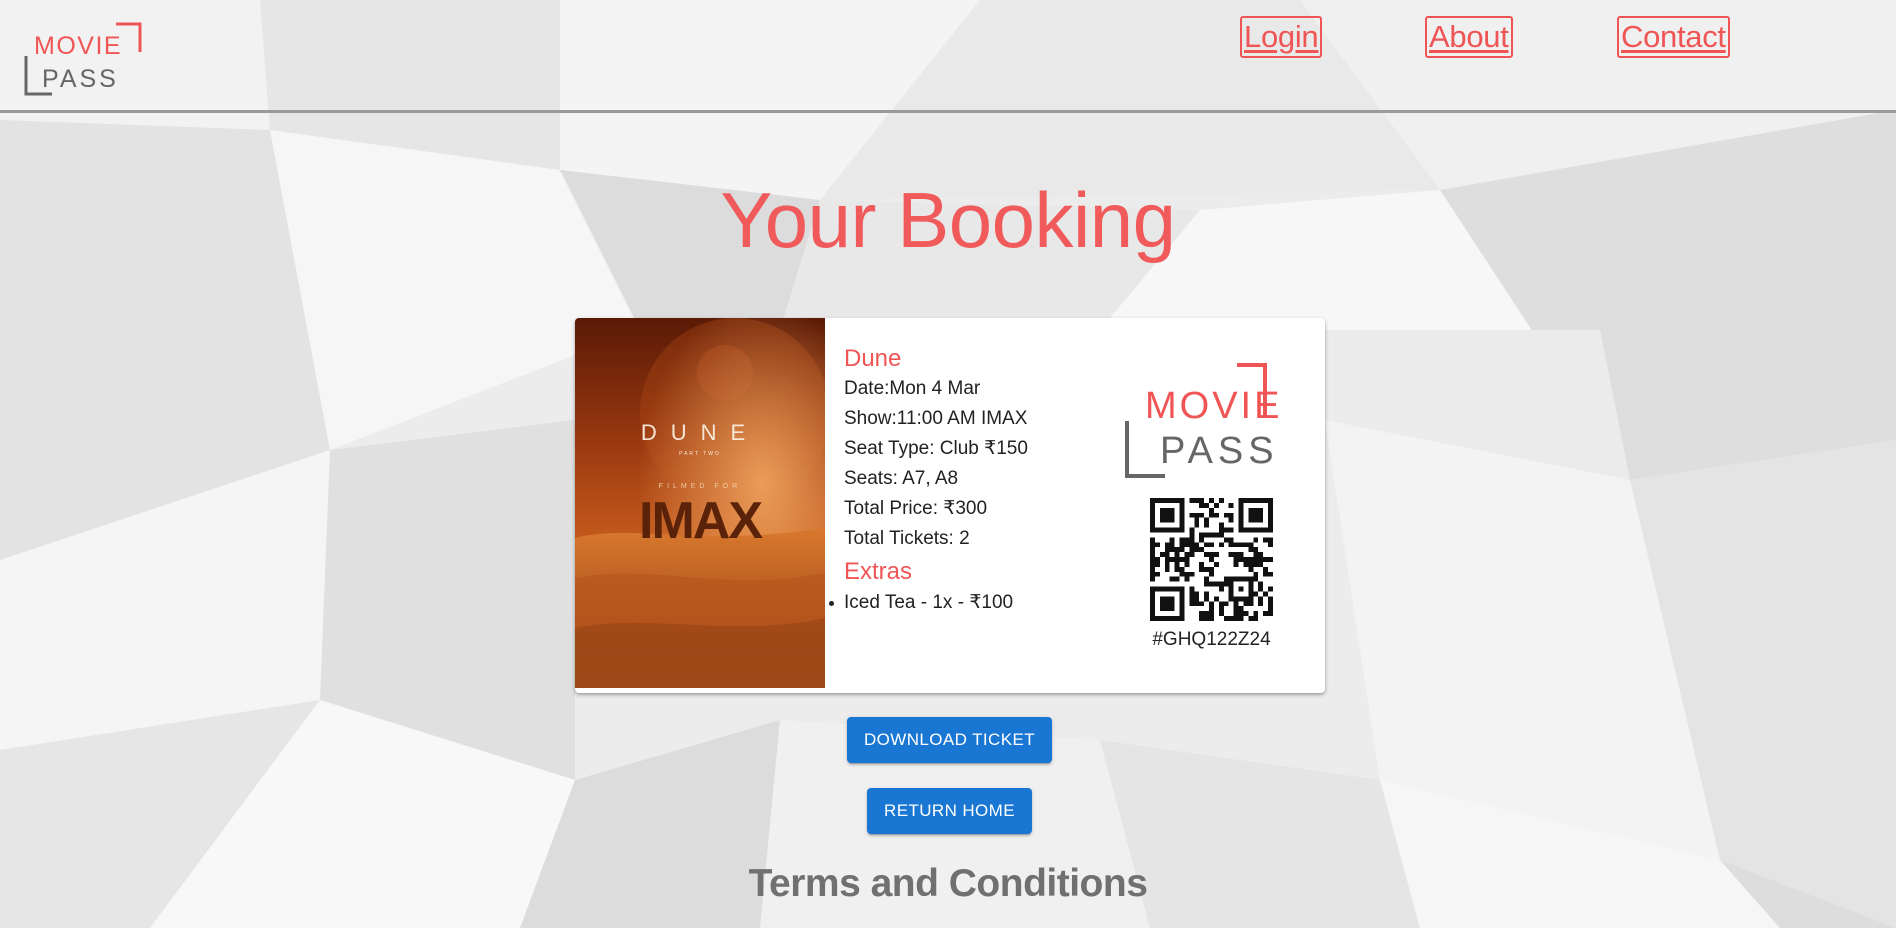  I want to click on extras-title: Extras, so click(878, 571).